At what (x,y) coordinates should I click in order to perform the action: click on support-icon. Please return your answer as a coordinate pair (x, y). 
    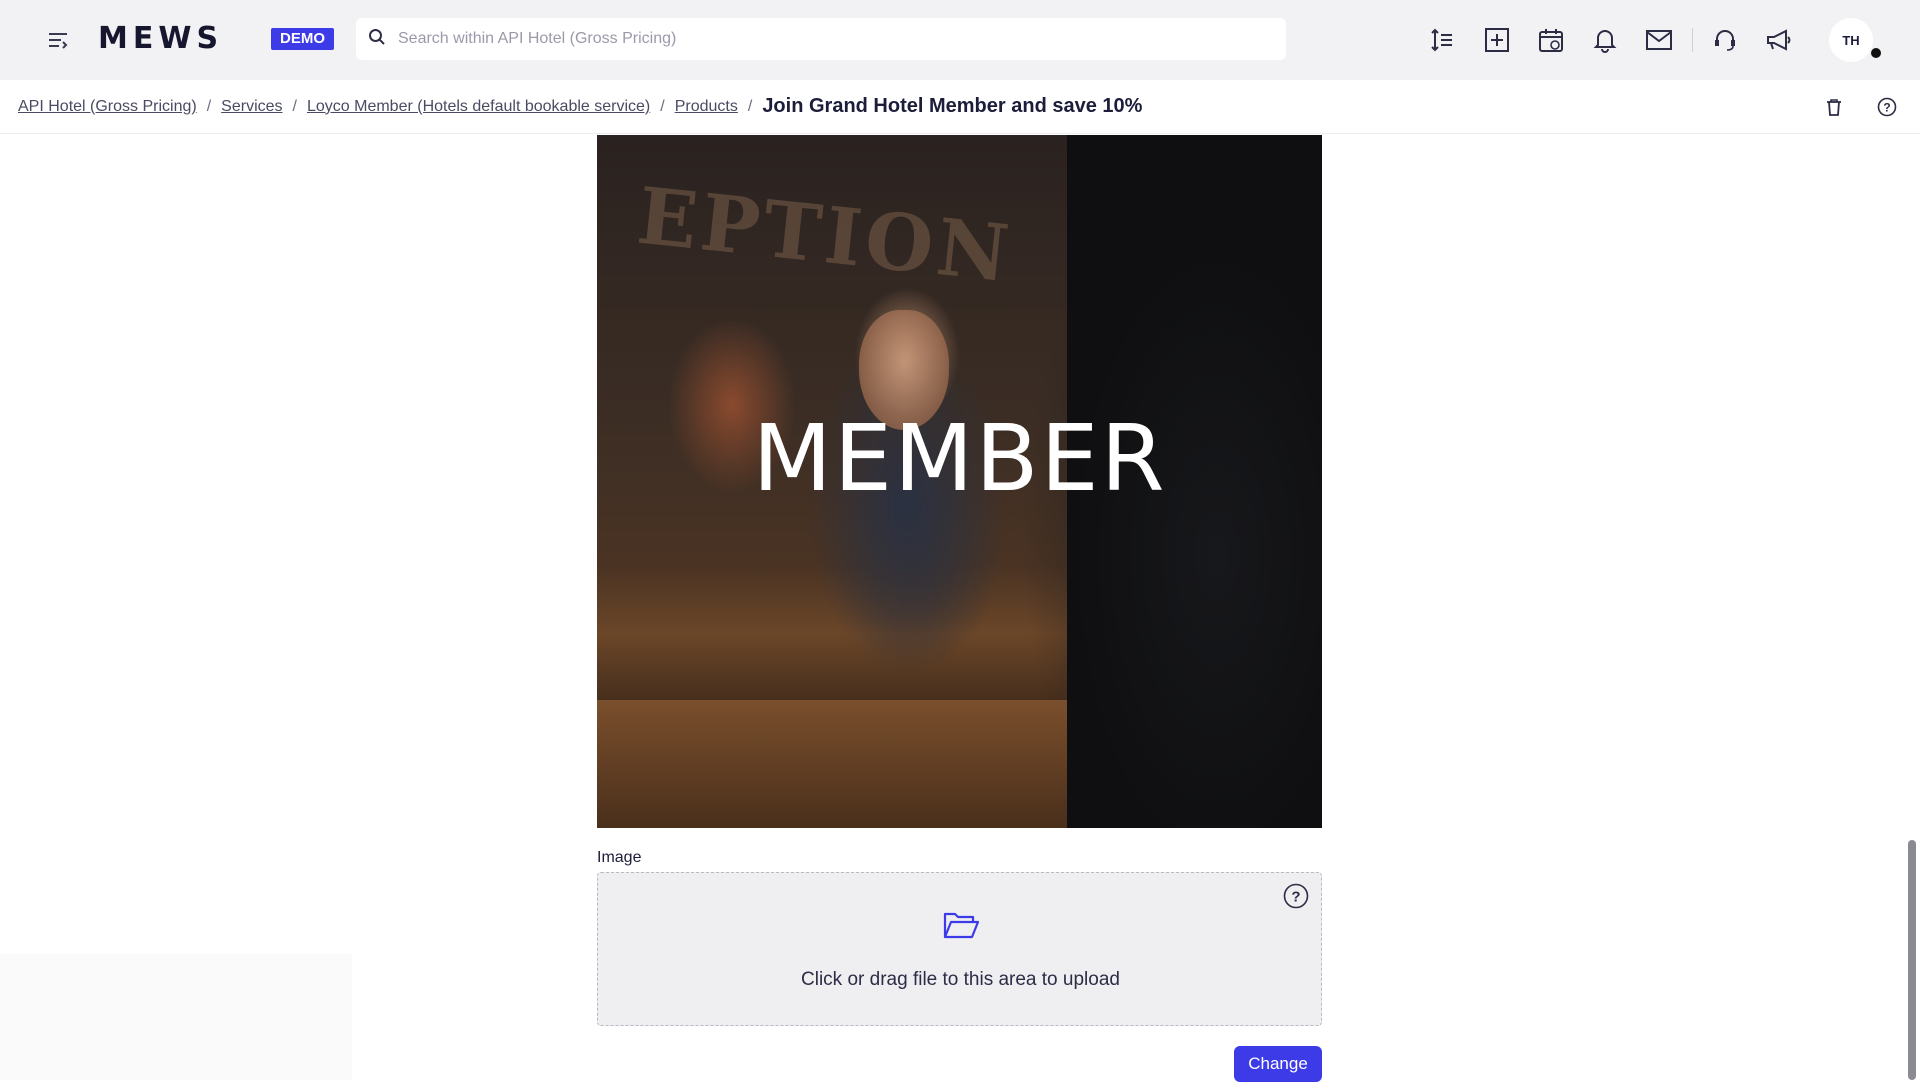
    Looking at the image, I should click on (1725, 40).